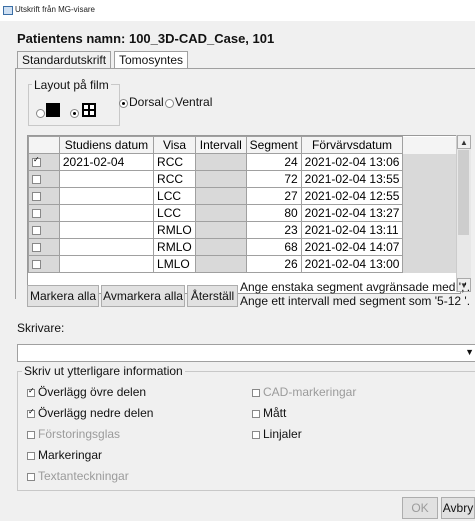  I want to click on tab-tomosyntes: Tomosyntes, so click(151, 59).